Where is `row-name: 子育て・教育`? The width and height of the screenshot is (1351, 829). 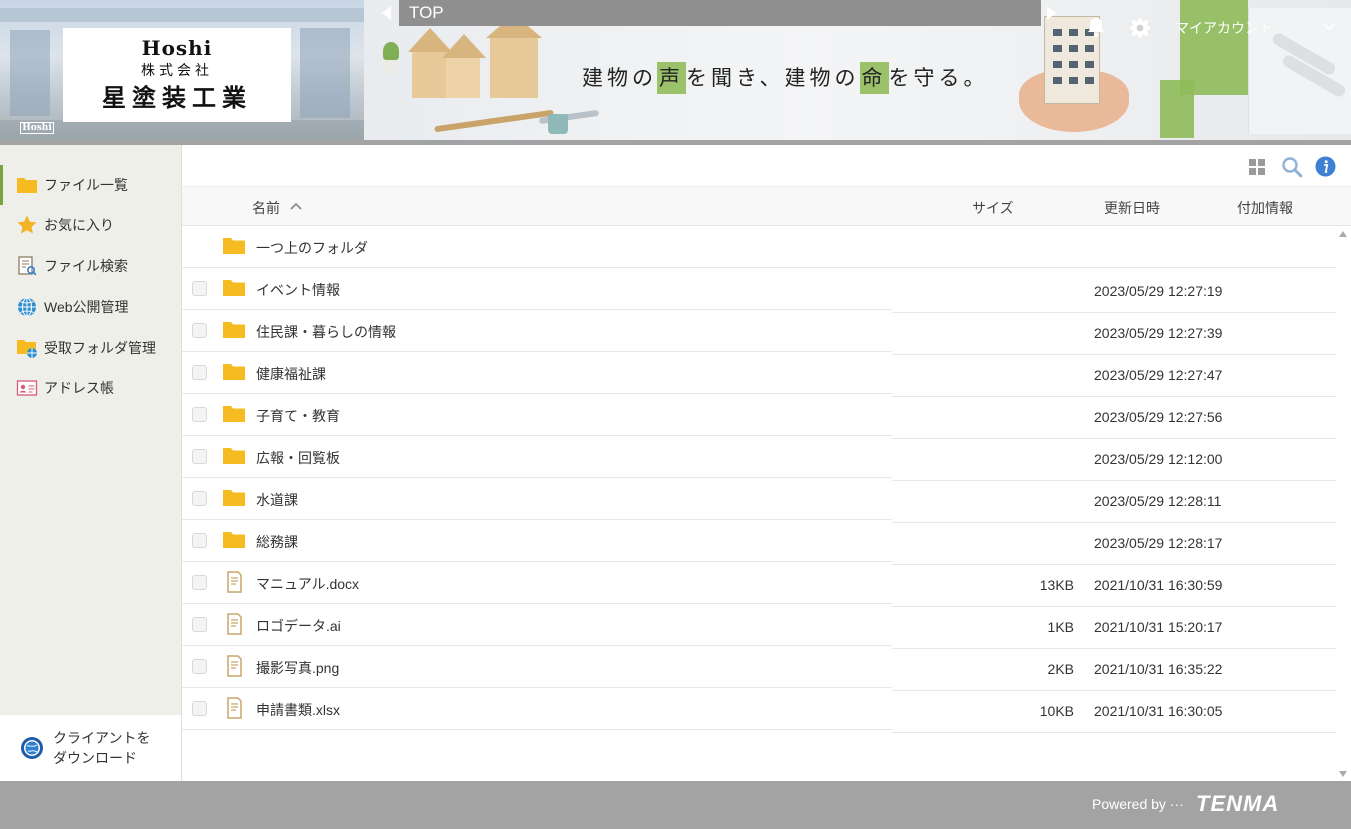 row-name: 子育て・教育 is located at coordinates (298, 416).